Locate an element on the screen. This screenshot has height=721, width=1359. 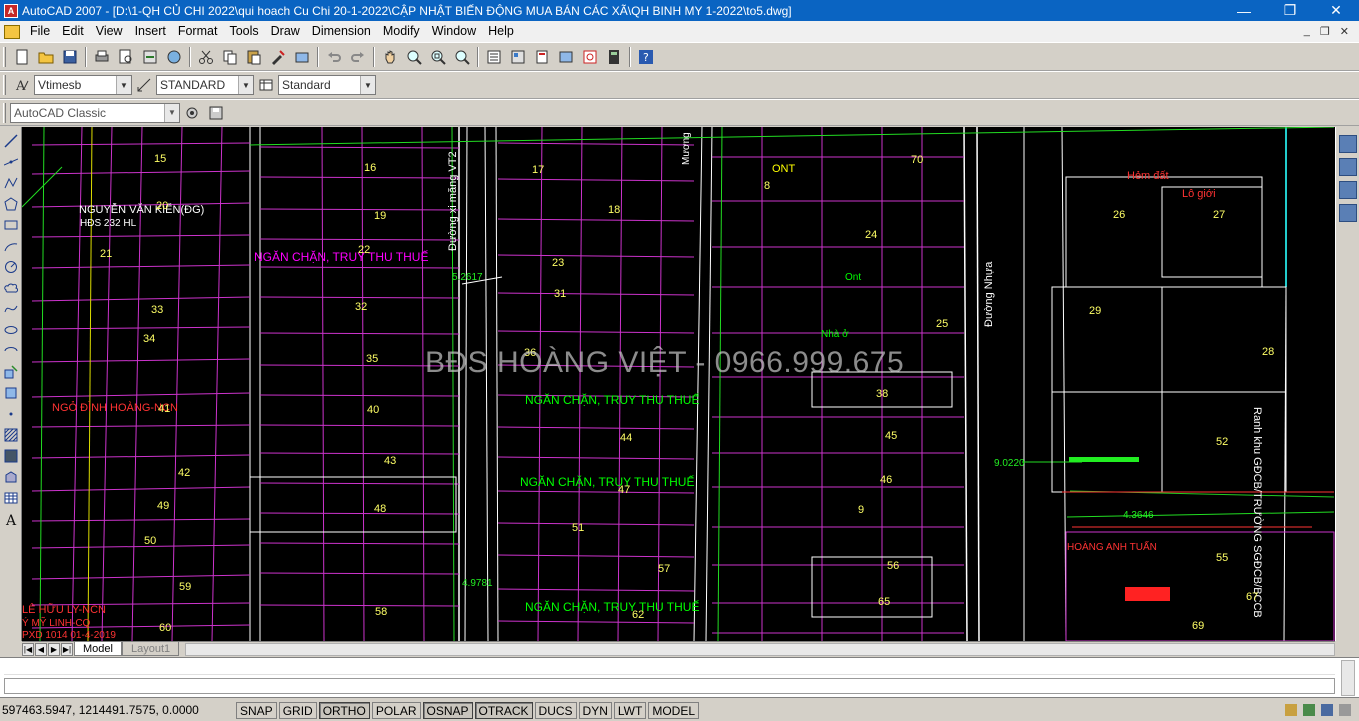
next-tab-icon: ▶ is located at coordinates (54, 649).